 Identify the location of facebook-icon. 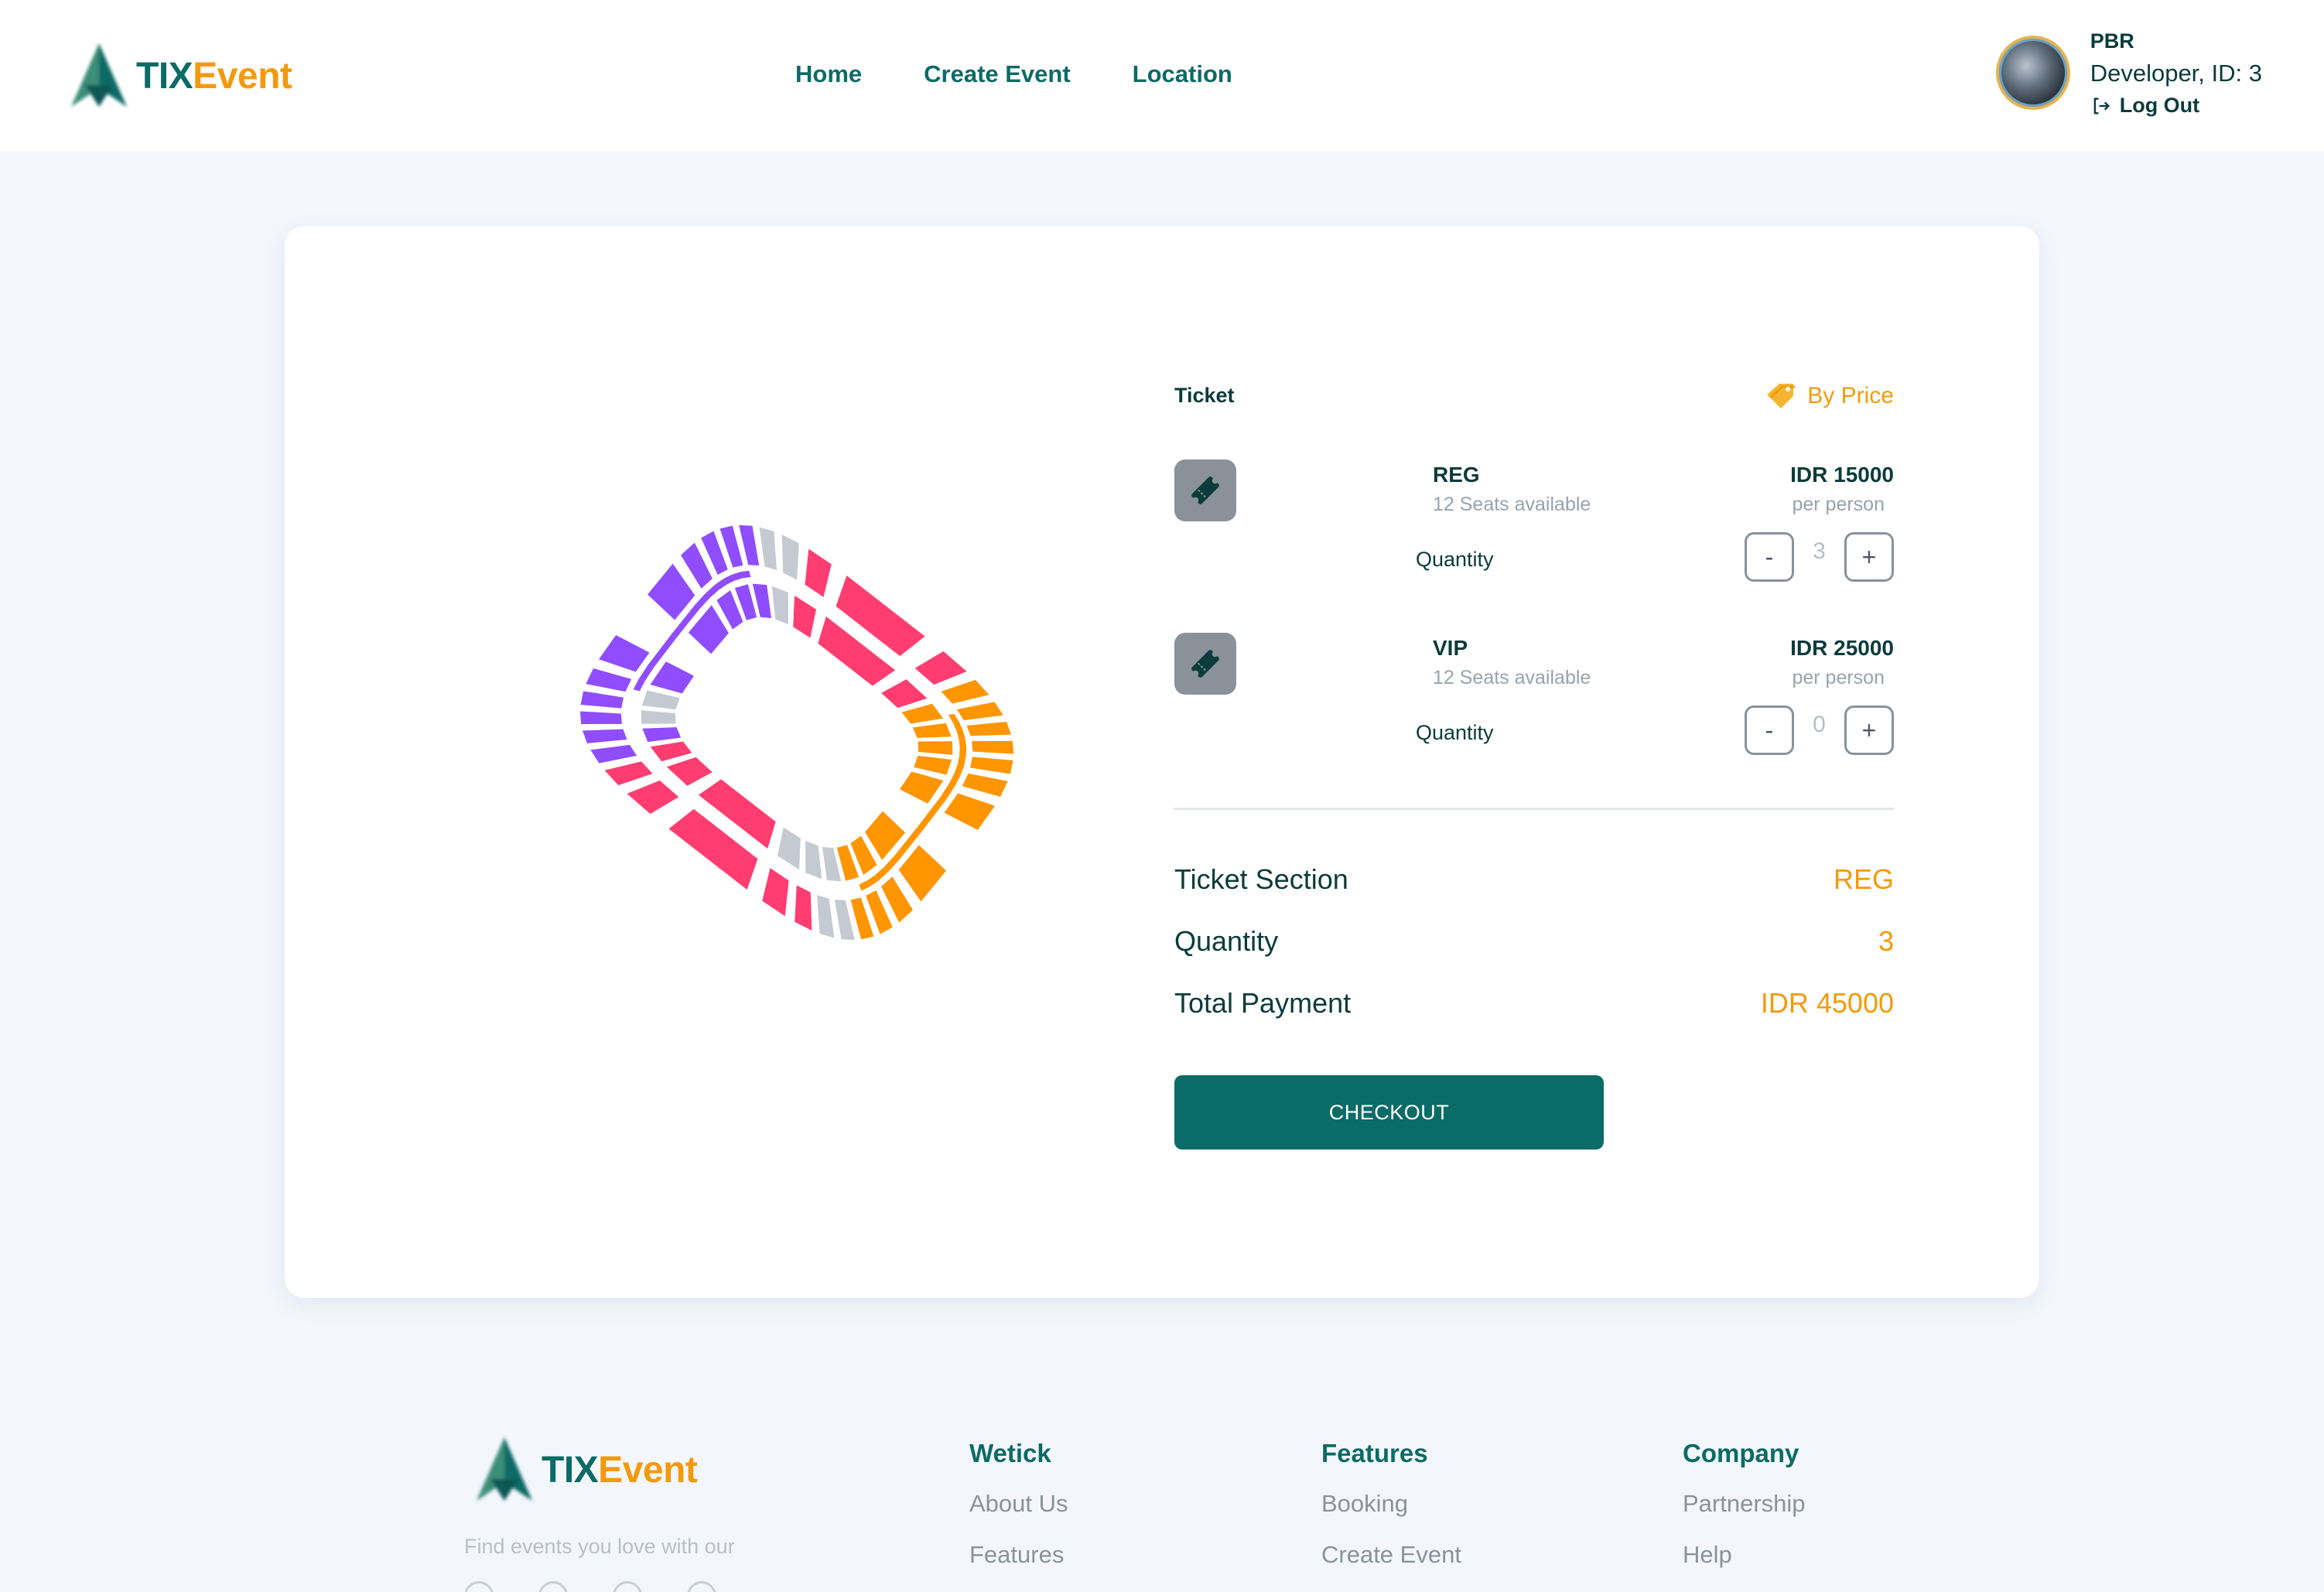
(479, 1586).